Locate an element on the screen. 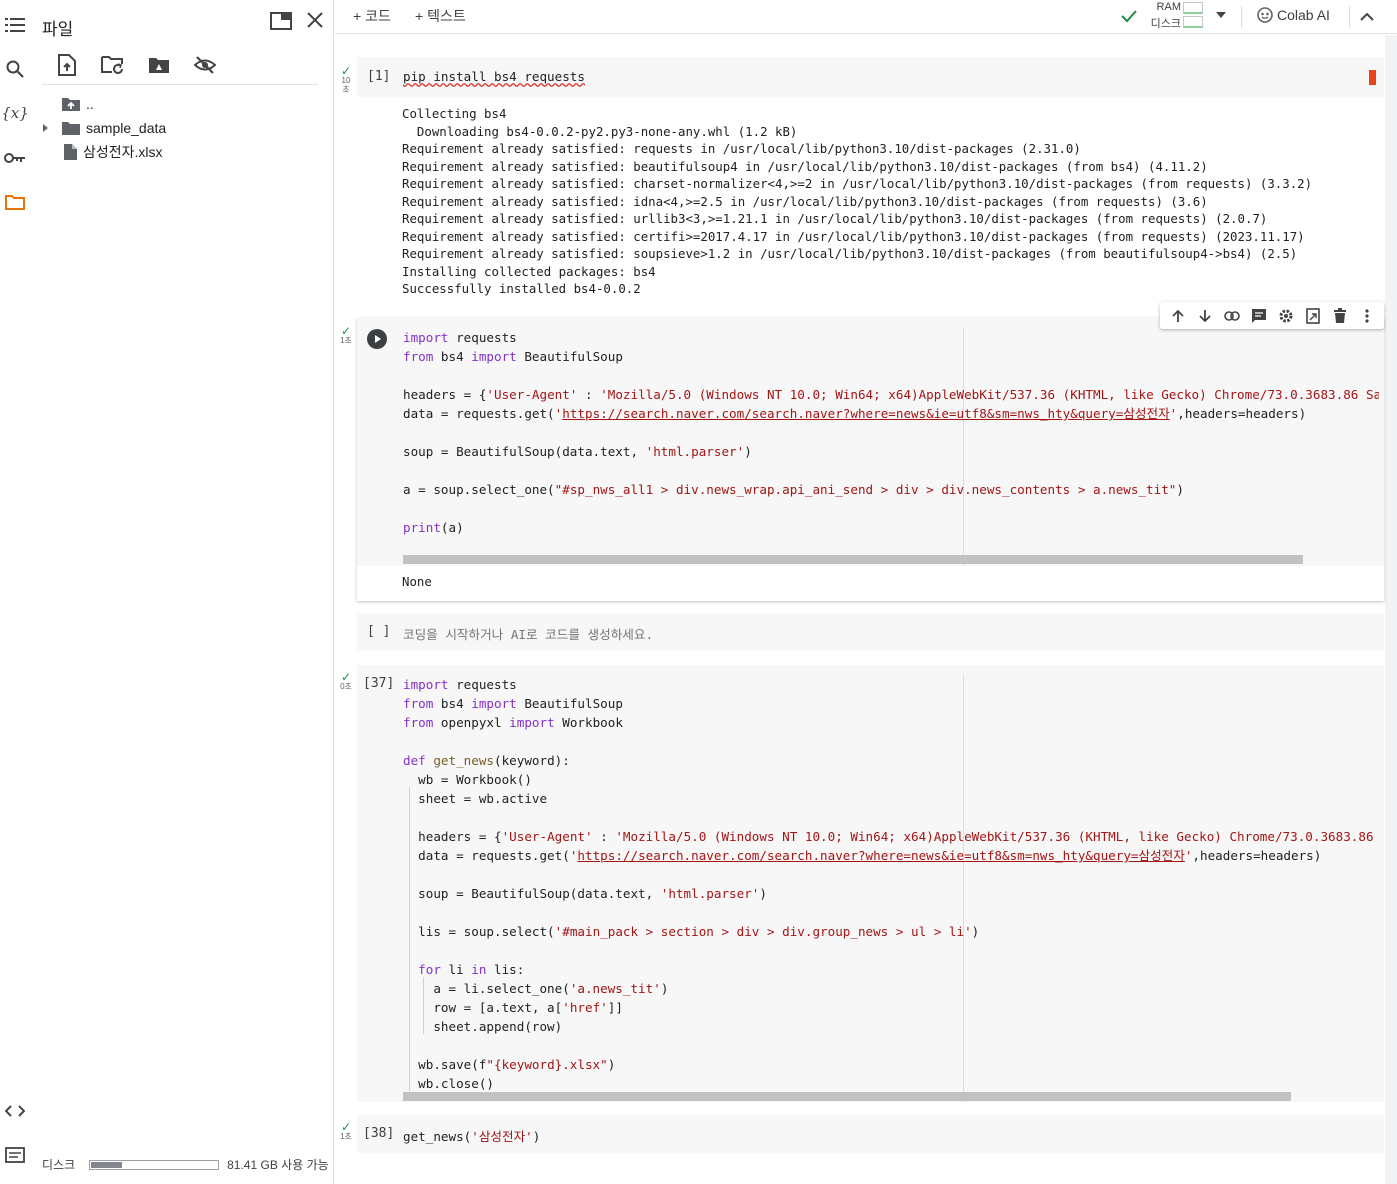  cell-toolbar is located at coordinates (1272, 315).